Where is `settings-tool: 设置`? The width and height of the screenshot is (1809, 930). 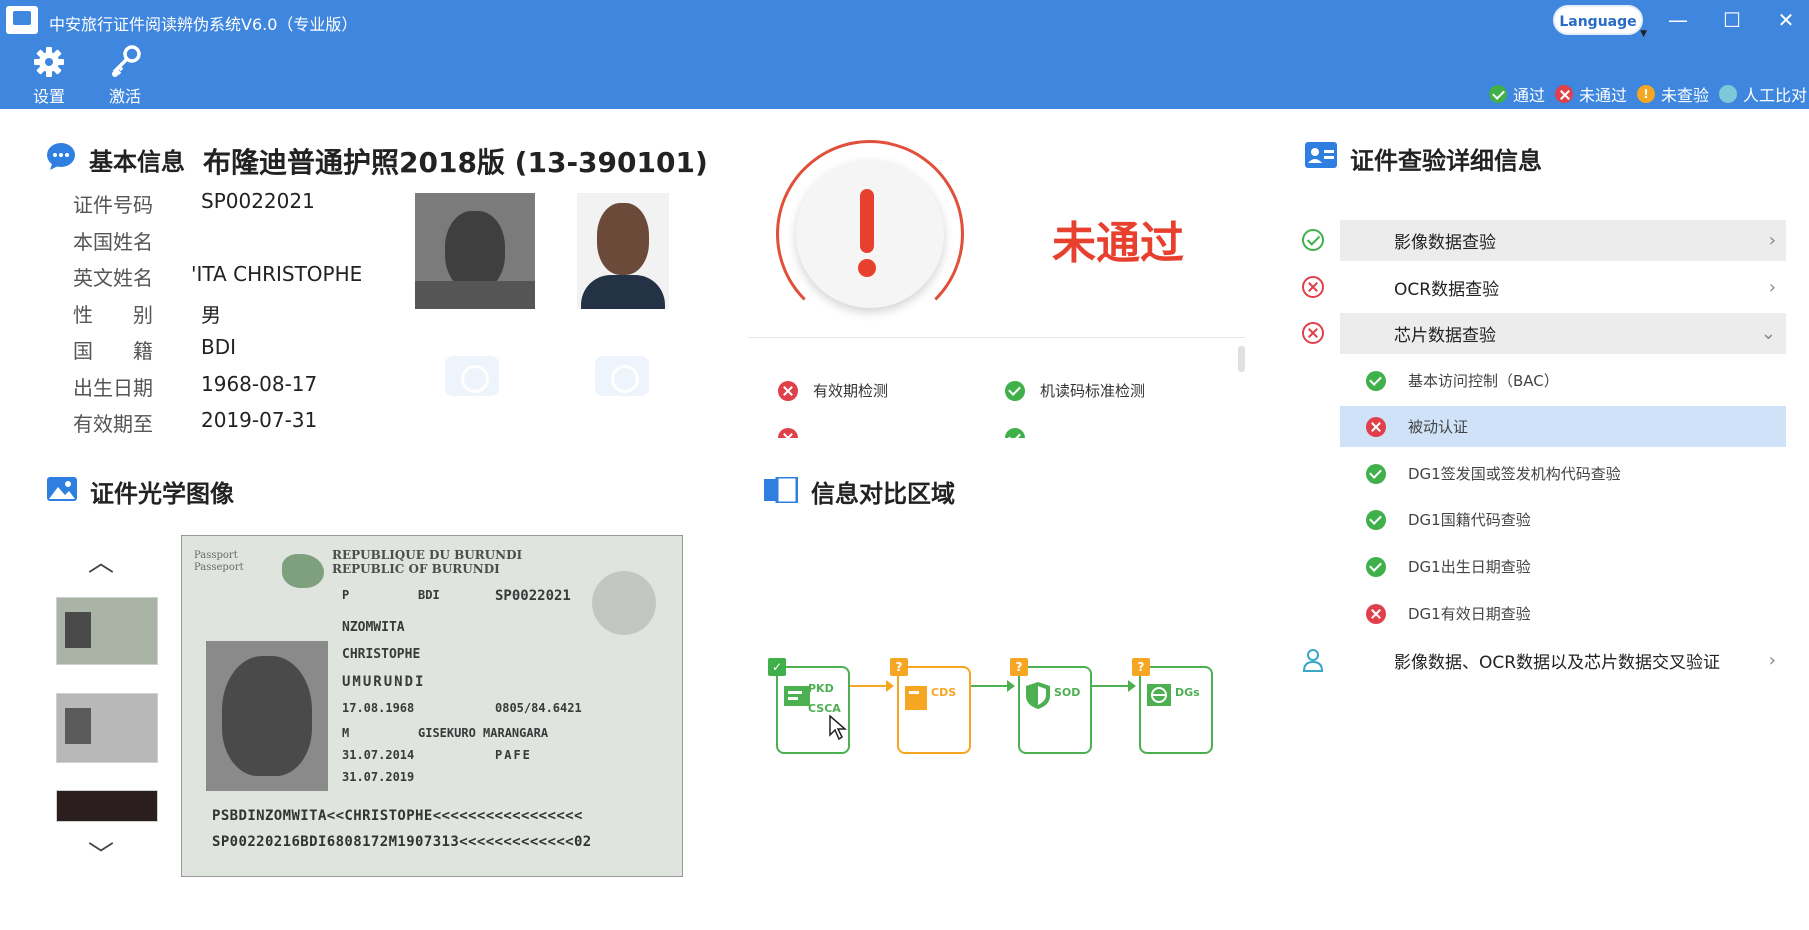 settings-tool: 设置 is located at coordinates (49, 77).